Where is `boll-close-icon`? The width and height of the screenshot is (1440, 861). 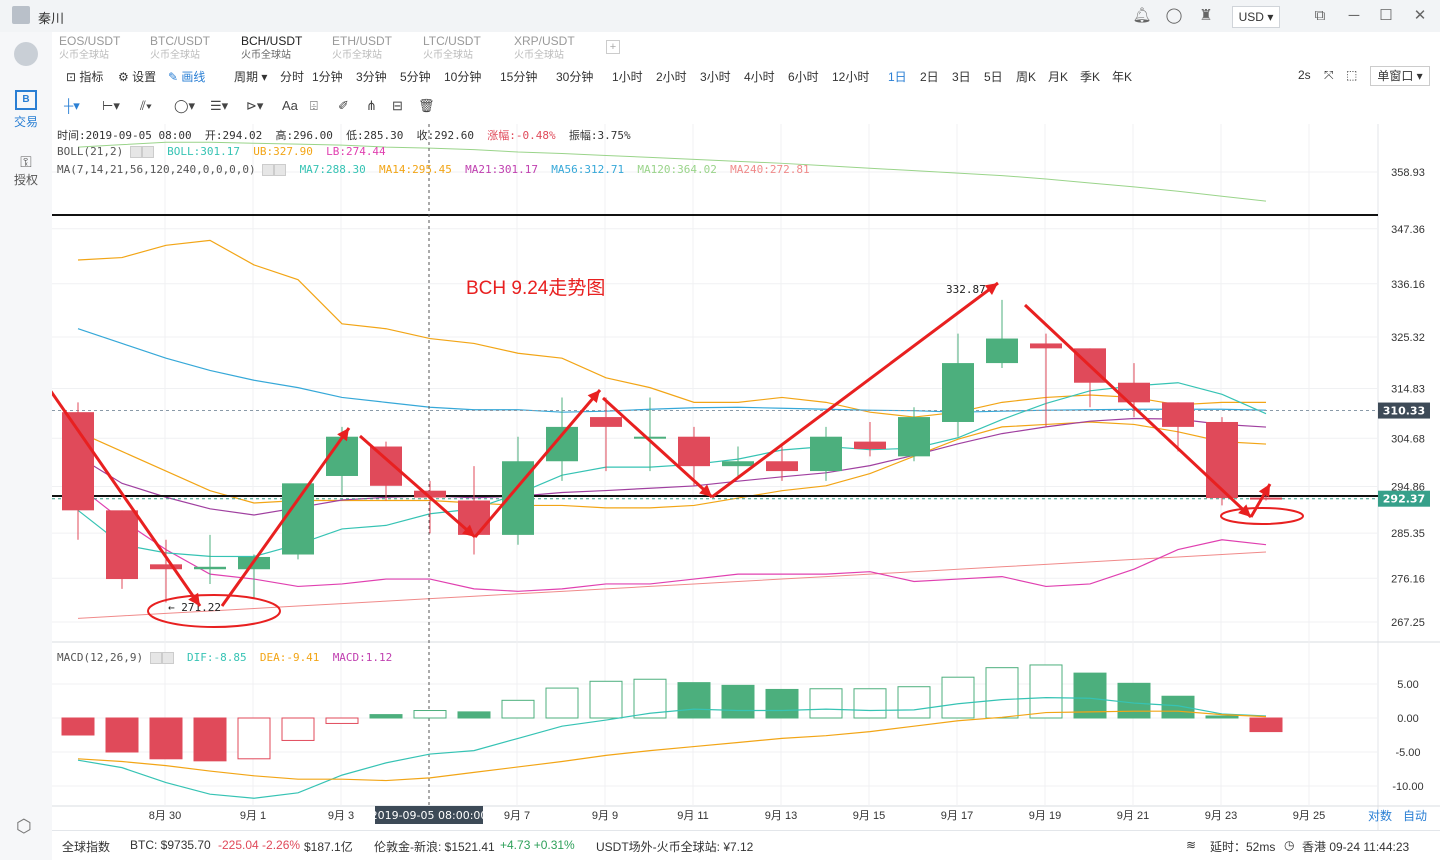 boll-close-icon is located at coordinates (147, 152).